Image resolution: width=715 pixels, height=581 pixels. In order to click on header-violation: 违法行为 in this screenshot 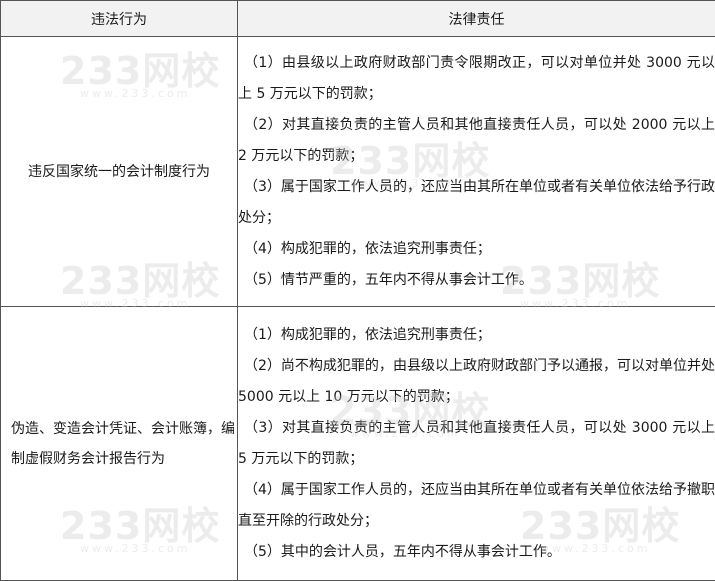, I will do `click(119, 19)`.